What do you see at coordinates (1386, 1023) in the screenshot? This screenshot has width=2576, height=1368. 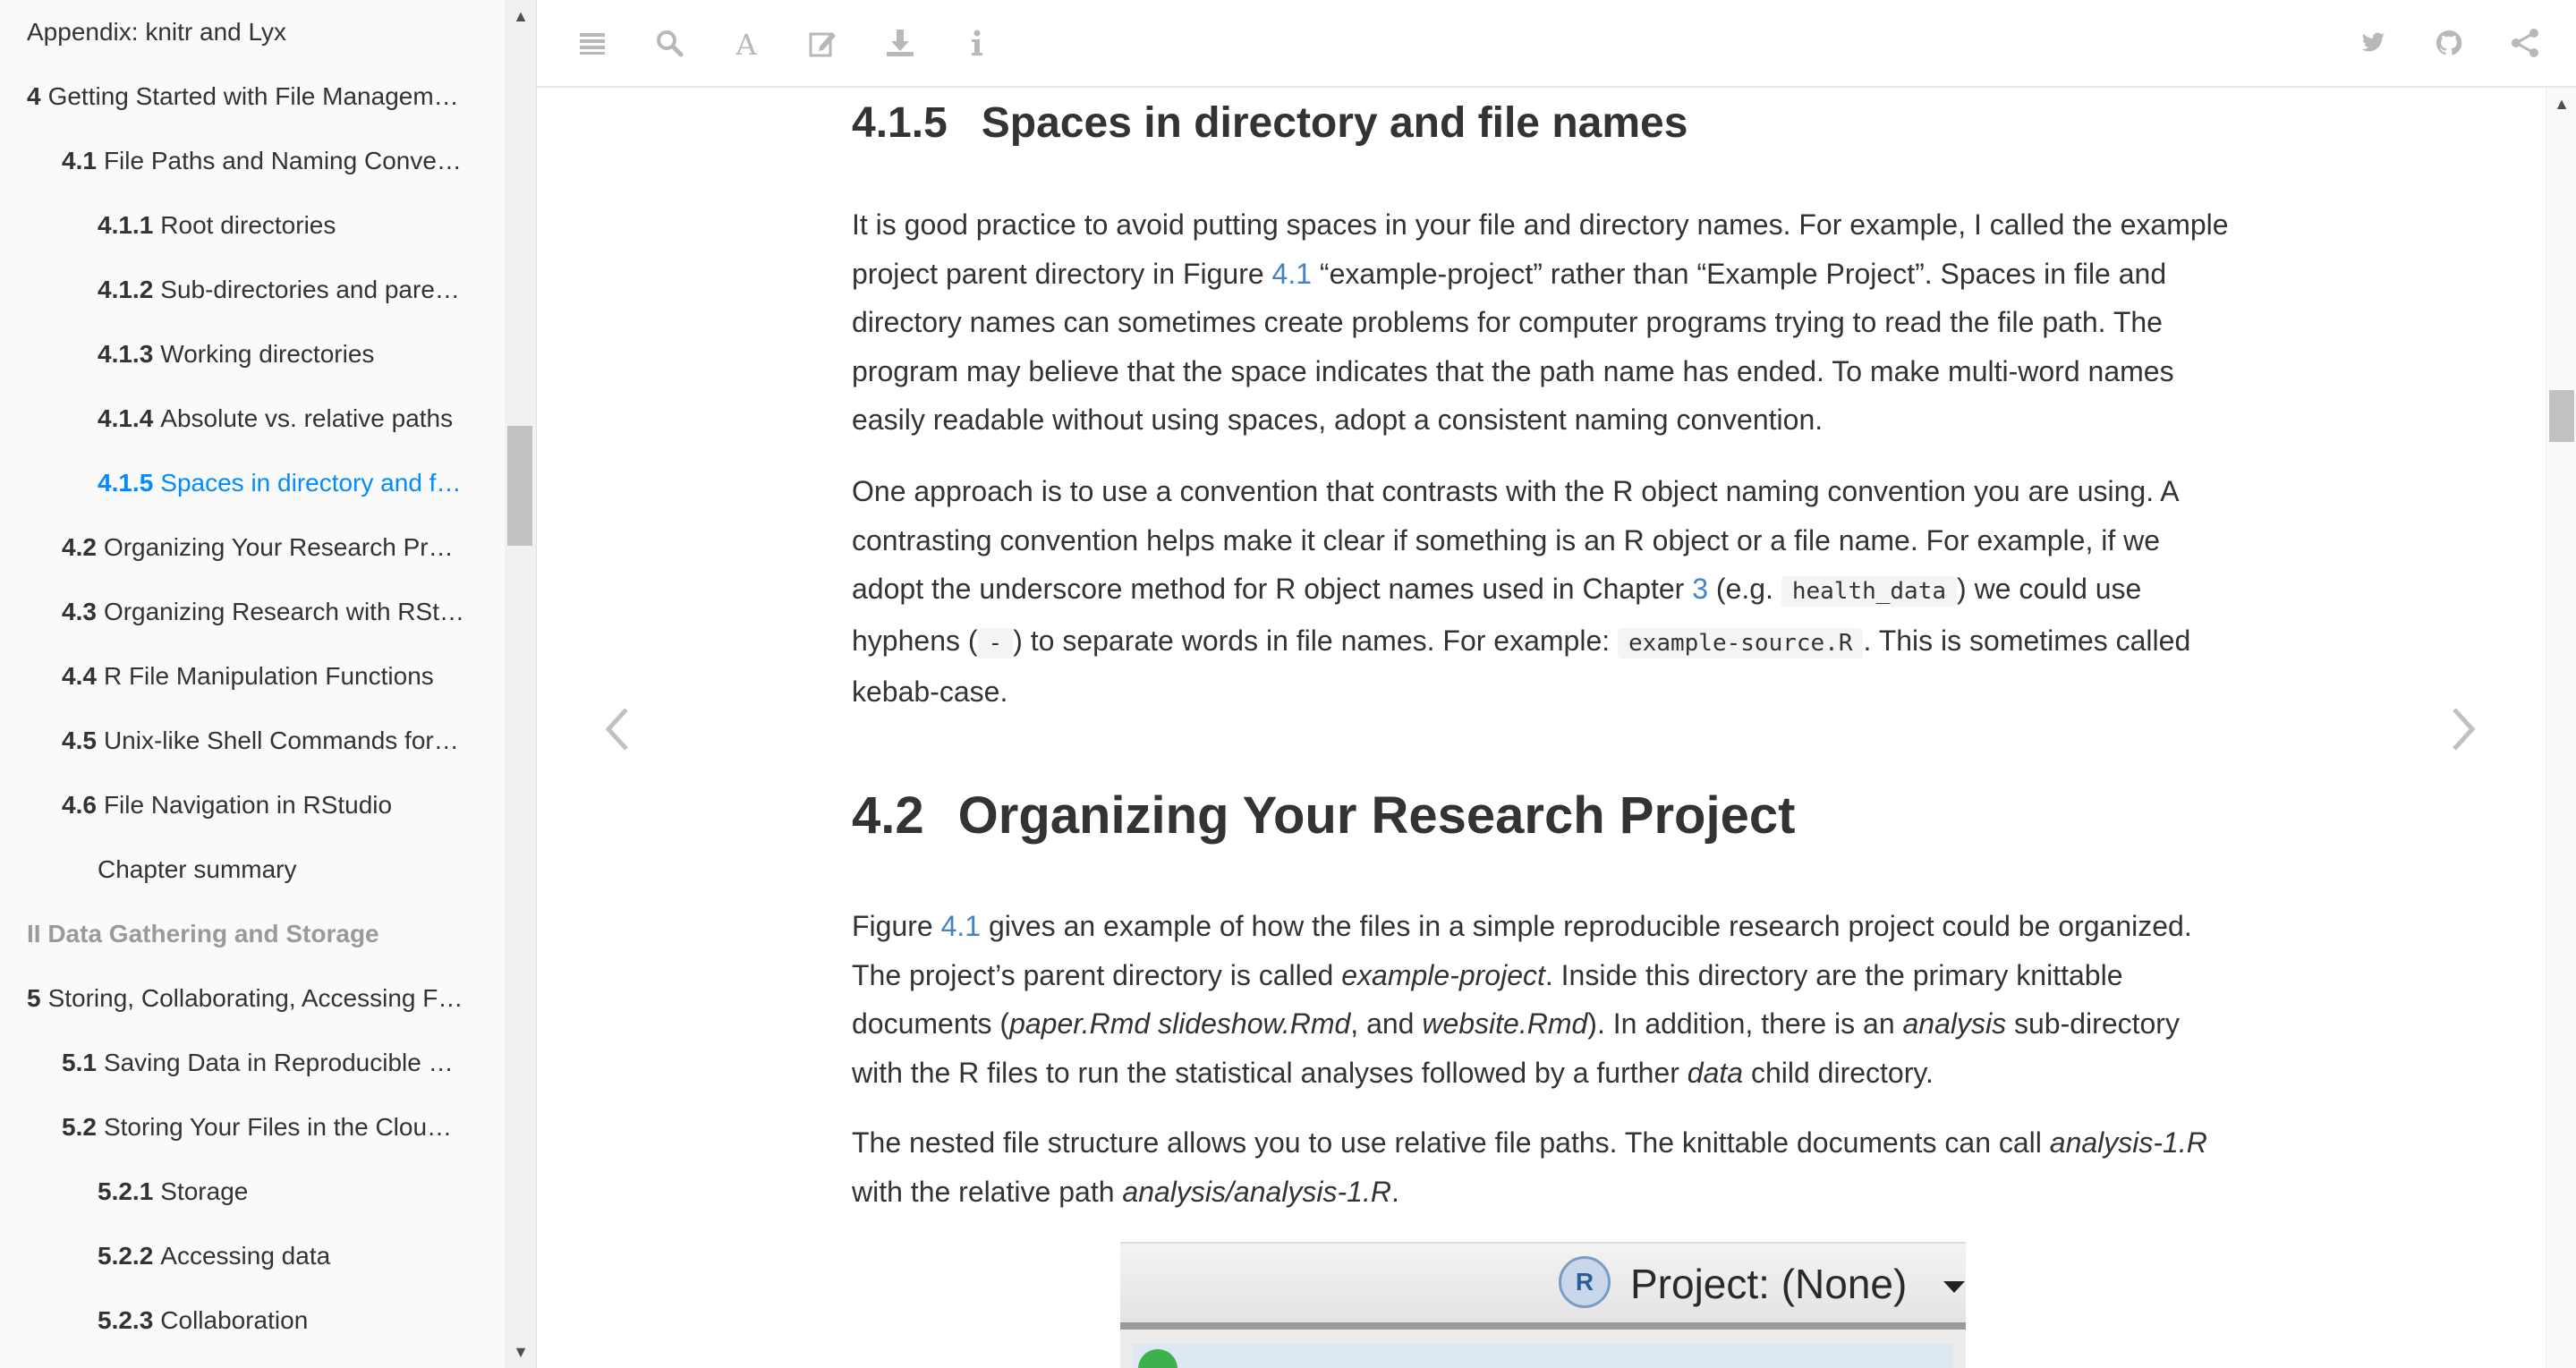 I see `text-run: , and` at bounding box center [1386, 1023].